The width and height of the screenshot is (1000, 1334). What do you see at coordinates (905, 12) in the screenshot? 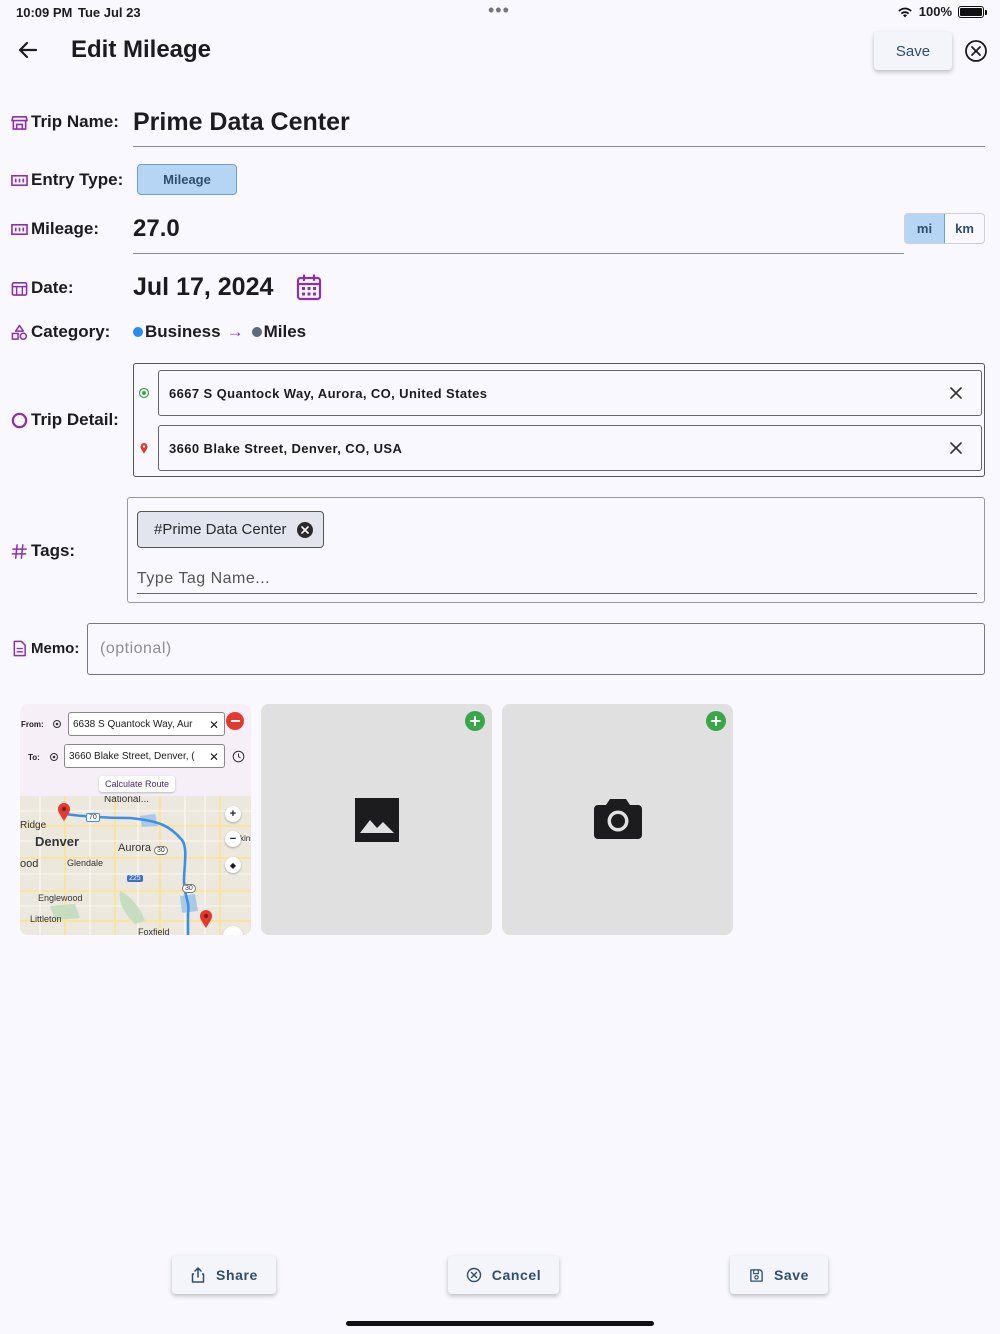
I see `wifi-icon` at bounding box center [905, 12].